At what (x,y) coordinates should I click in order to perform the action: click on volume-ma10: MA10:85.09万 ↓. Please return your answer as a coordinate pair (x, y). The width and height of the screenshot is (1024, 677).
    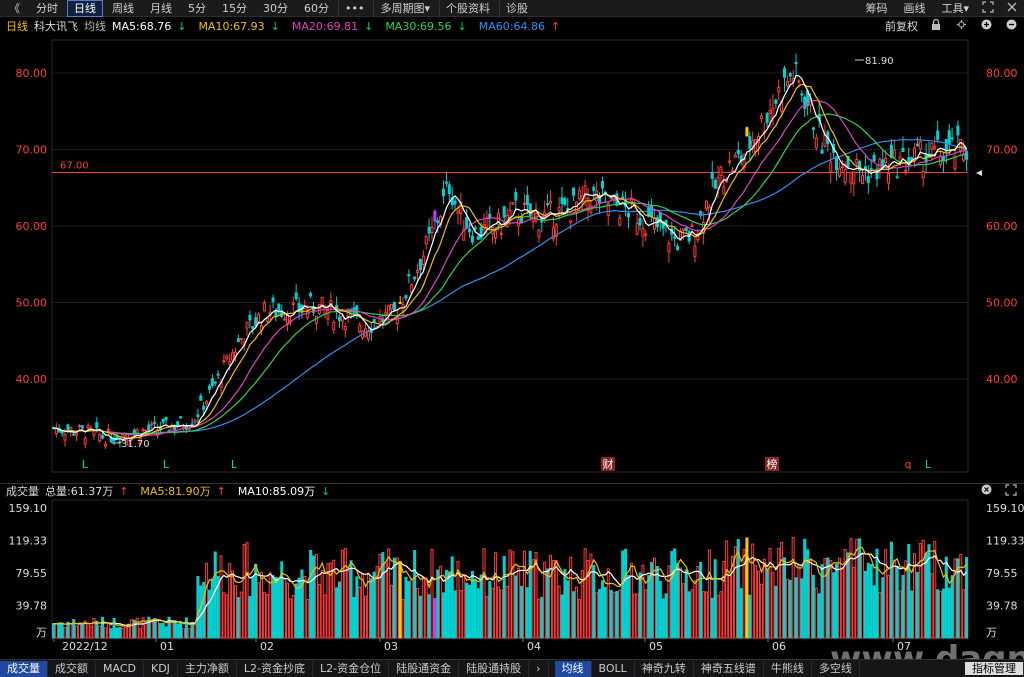
    Looking at the image, I should click on (284, 491).